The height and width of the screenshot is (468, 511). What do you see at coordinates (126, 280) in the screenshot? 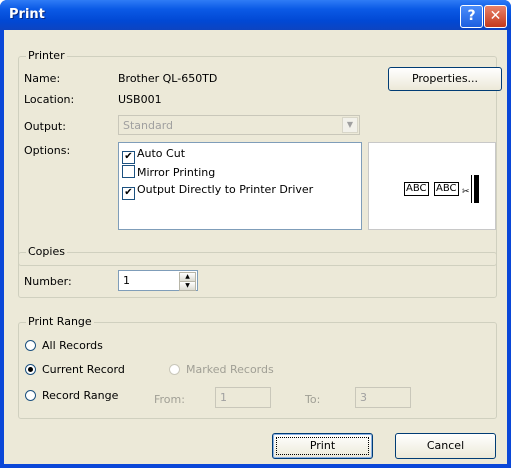
I see `copies-number-value: 1` at bounding box center [126, 280].